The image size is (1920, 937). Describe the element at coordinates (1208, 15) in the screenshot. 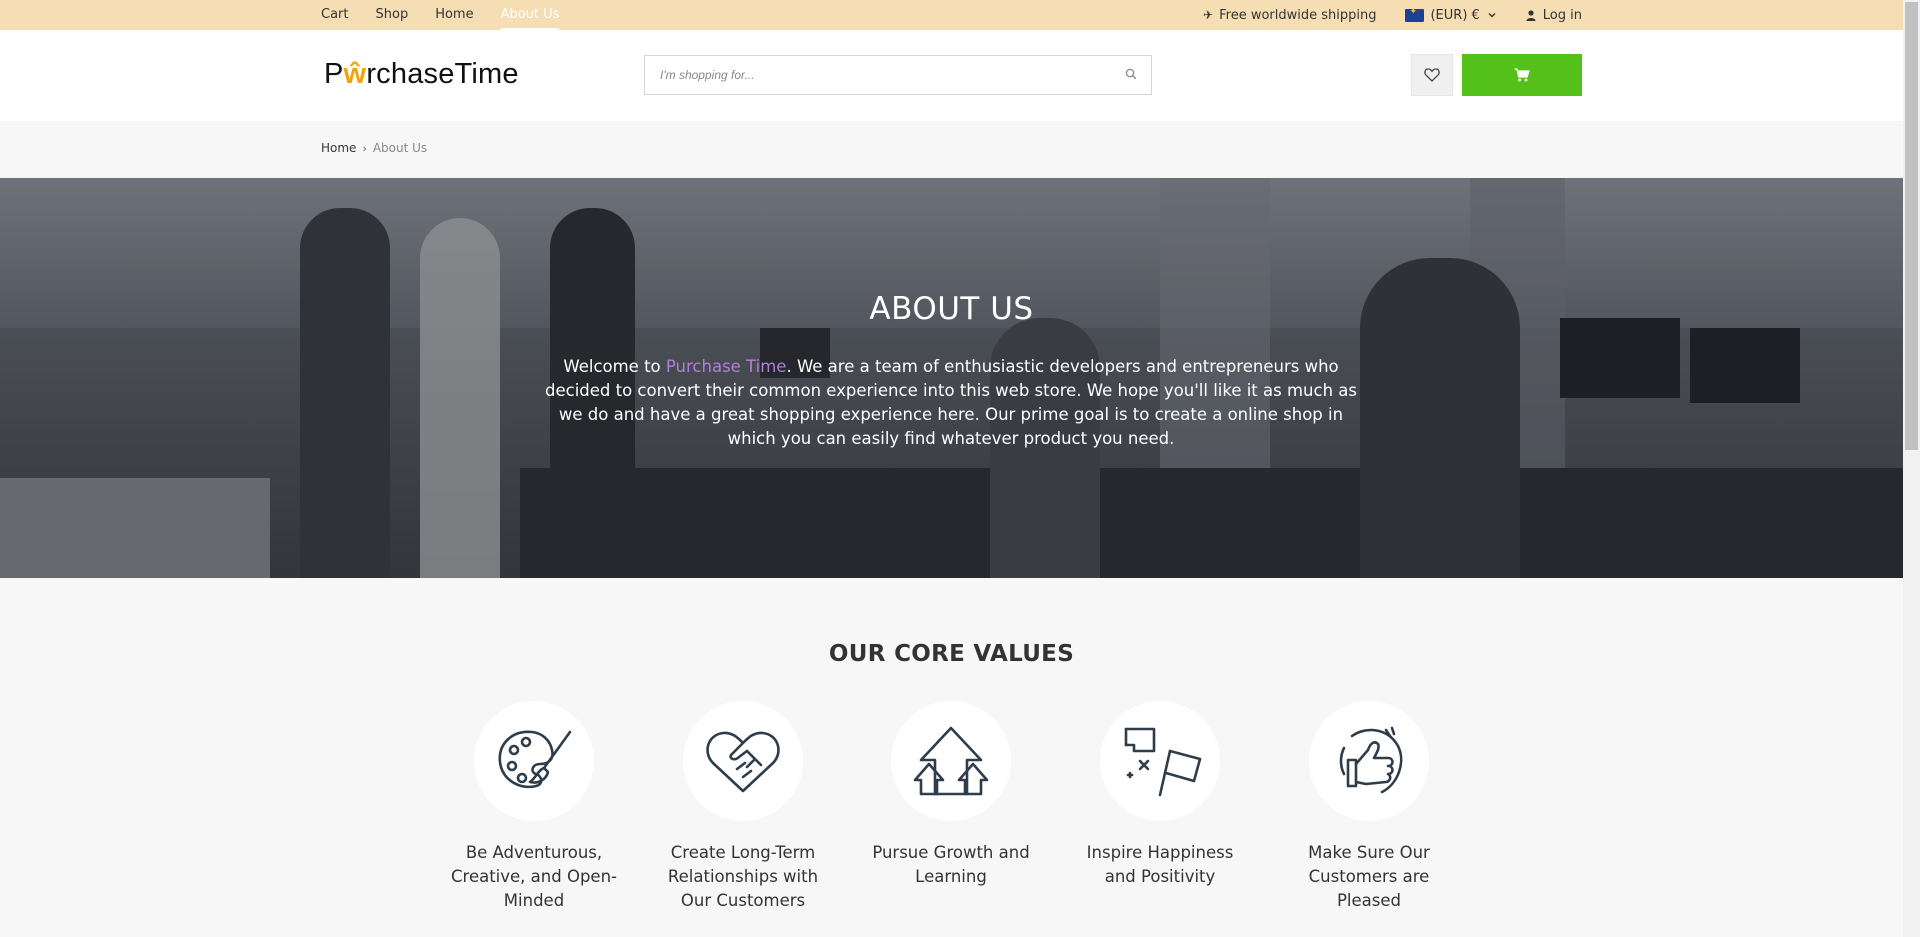

I see `airplane-icon: ✈` at that location.